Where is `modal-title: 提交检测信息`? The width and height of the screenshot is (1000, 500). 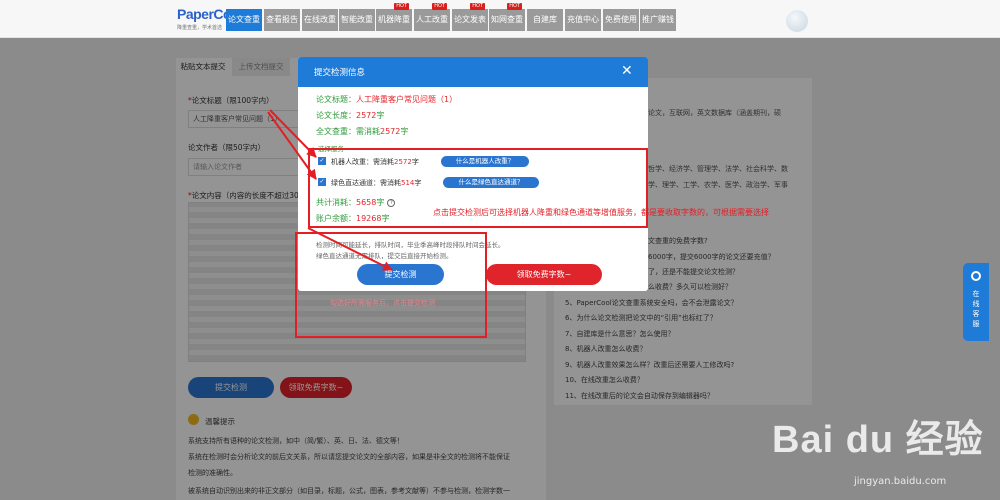
modal-title: 提交检测信息 is located at coordinates (340, 73).